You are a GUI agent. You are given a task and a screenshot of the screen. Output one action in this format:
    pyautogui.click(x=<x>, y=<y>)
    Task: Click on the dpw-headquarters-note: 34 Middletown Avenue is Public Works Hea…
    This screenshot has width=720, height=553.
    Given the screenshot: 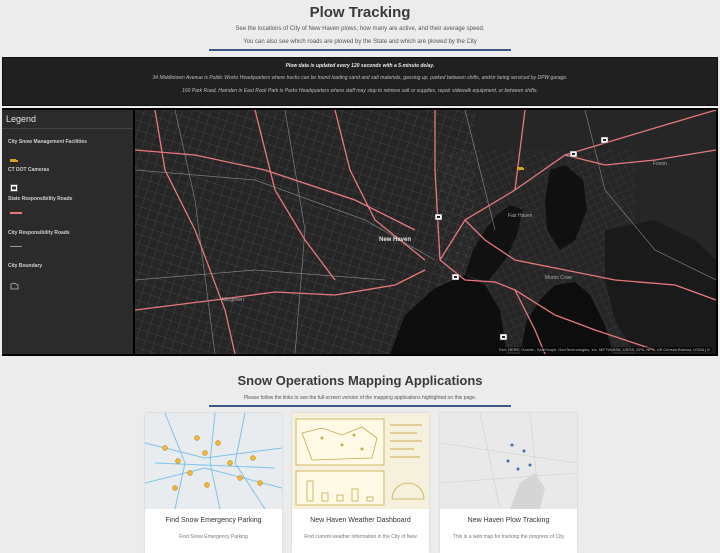 What is the action you would take?
    pyautogui.click(x=360, y=78)
    